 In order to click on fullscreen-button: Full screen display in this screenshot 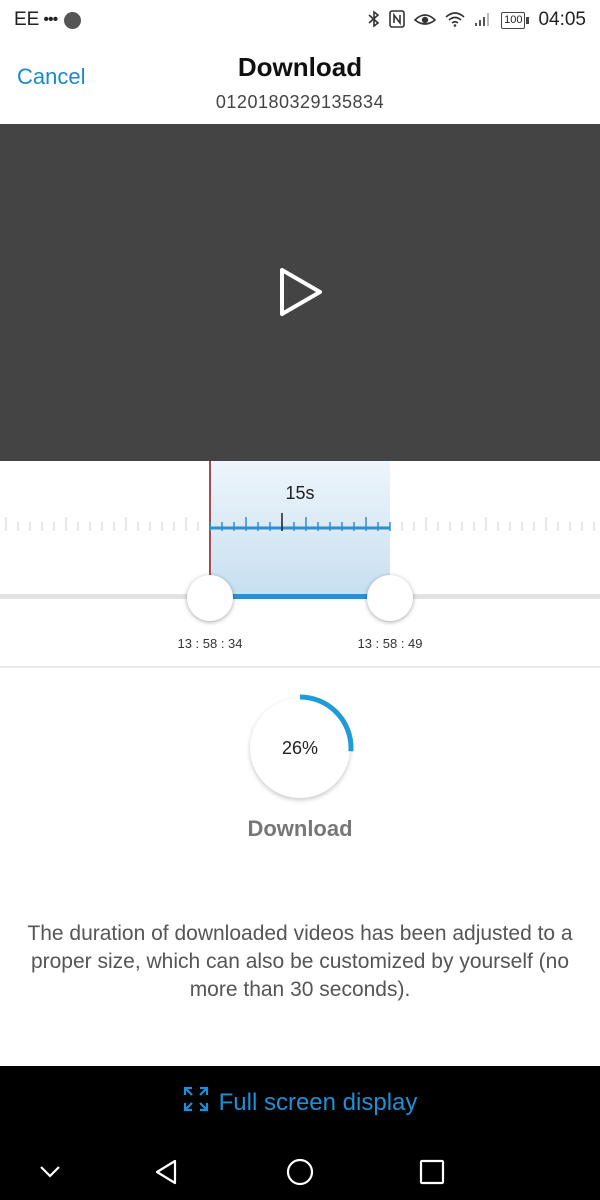, I will do `click(300, 1102)`.